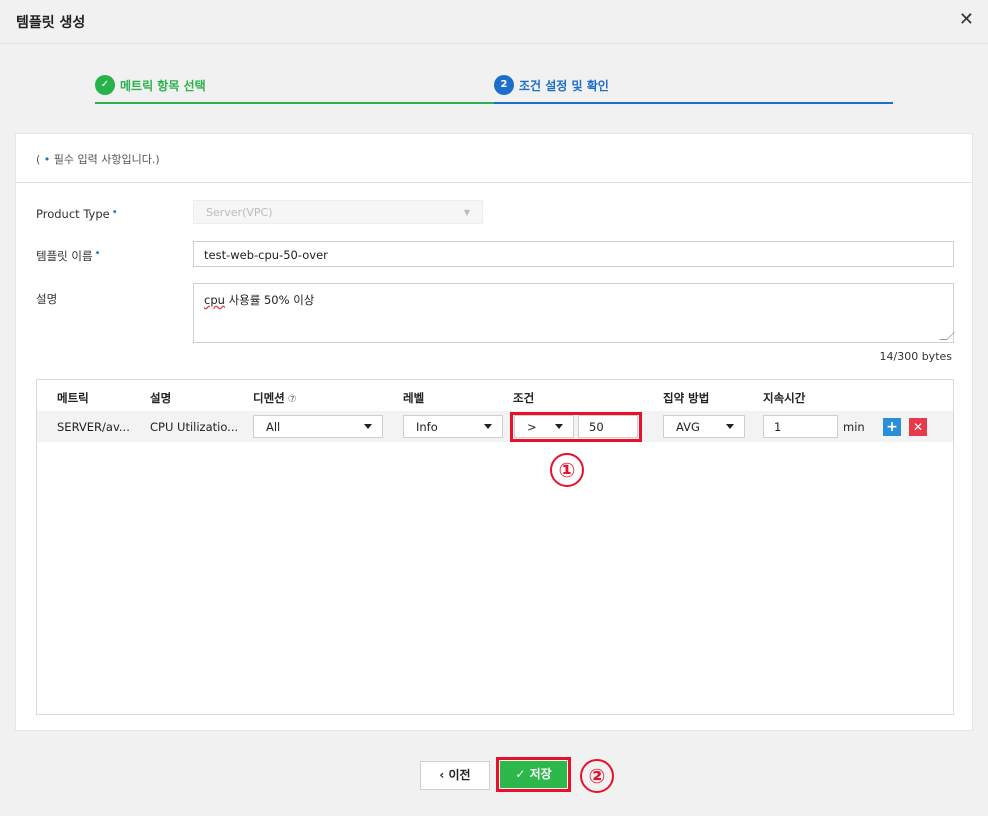 Image resolution: width=988 pixels, height=816 pixels. I want to click on stepper: ✓ 메트릭 항목 선택 2 조건 설정 및 확인, so click(494, 88).